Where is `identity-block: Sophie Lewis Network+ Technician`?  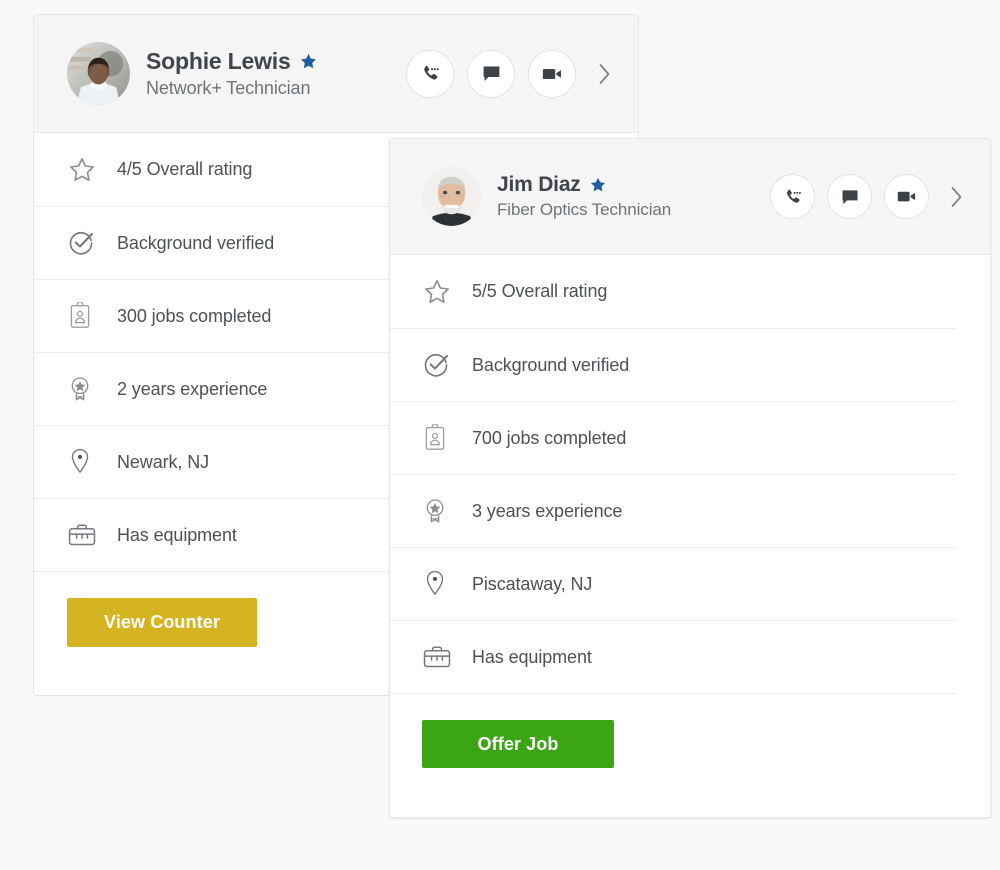
identity-block: Sophie Lewis Network+ Technician is located at coordinates (232, 73).